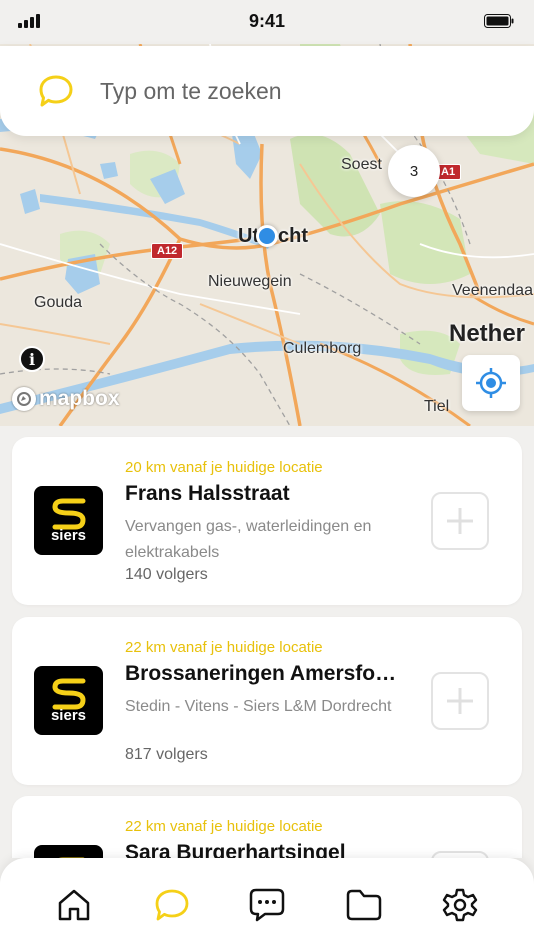 Image resolution: width=534 pixels, height=950 pixels. I want to click on map-label-culemborg: Culemborg, so click(322, 348).